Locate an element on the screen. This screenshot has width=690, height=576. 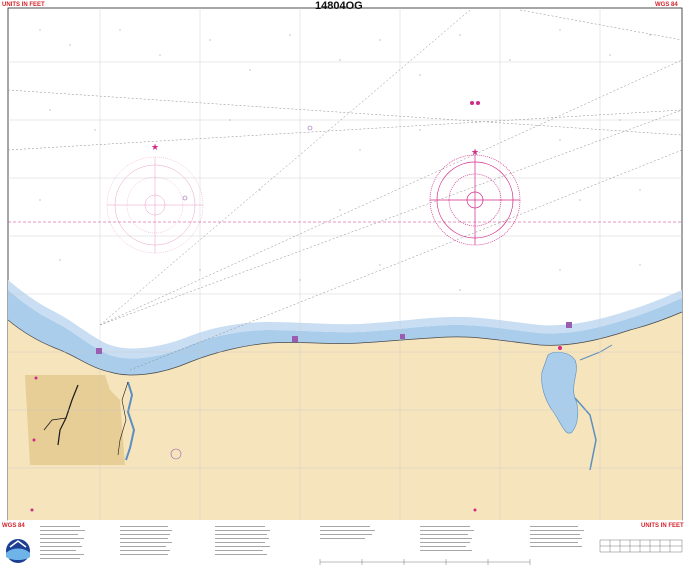
chart-number-title: 14804OG is located at coordinates (339, 6).